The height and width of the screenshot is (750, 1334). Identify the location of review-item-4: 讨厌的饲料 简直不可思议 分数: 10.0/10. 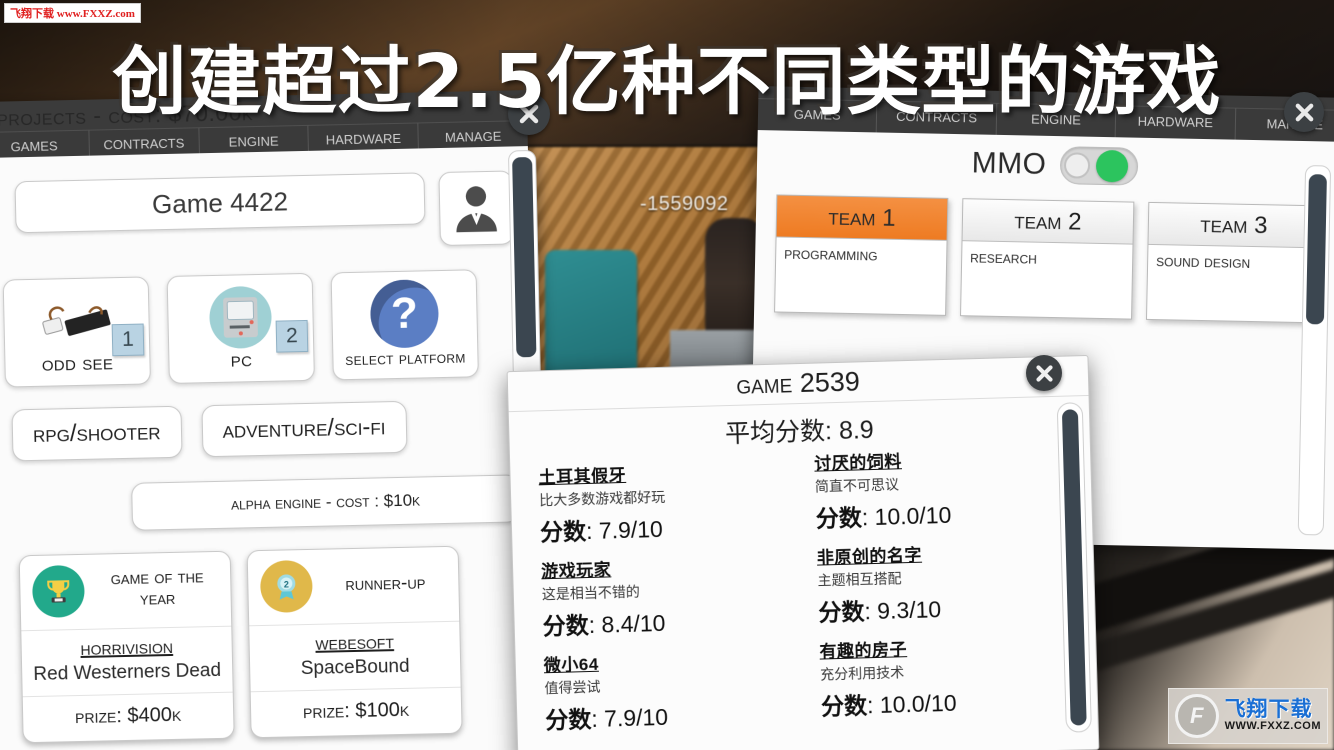
(944, 487).